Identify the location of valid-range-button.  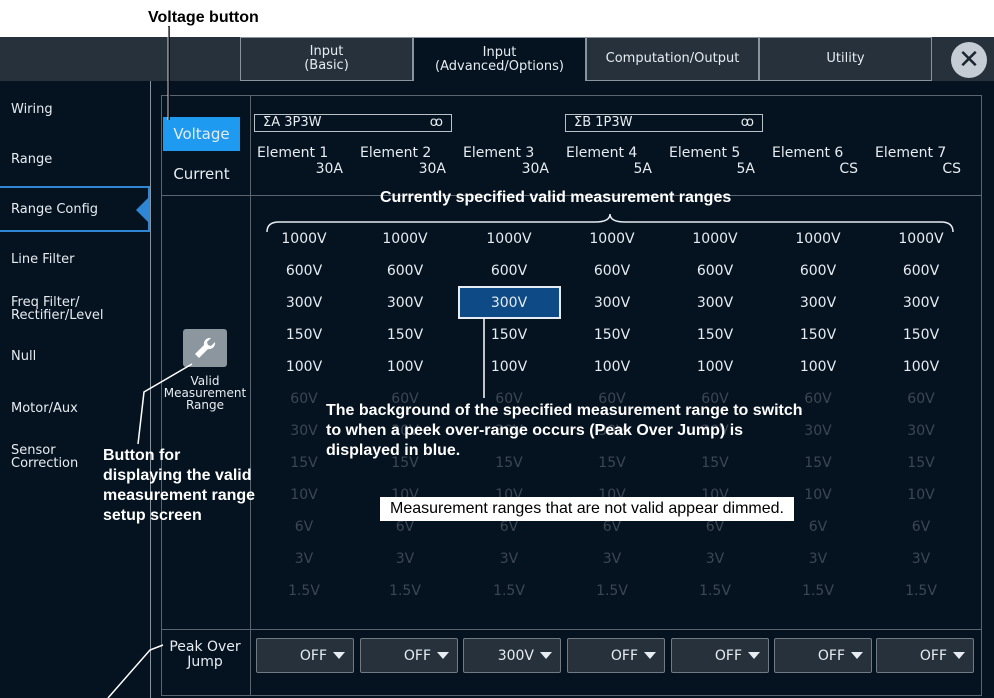
(205, 348).